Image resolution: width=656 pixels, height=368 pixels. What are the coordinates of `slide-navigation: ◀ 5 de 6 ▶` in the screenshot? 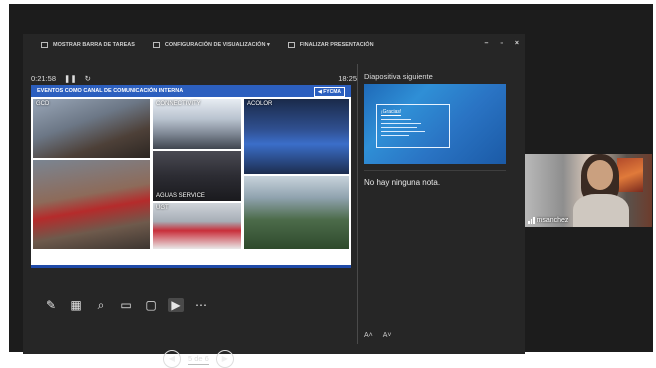 It's located at (198, 359).